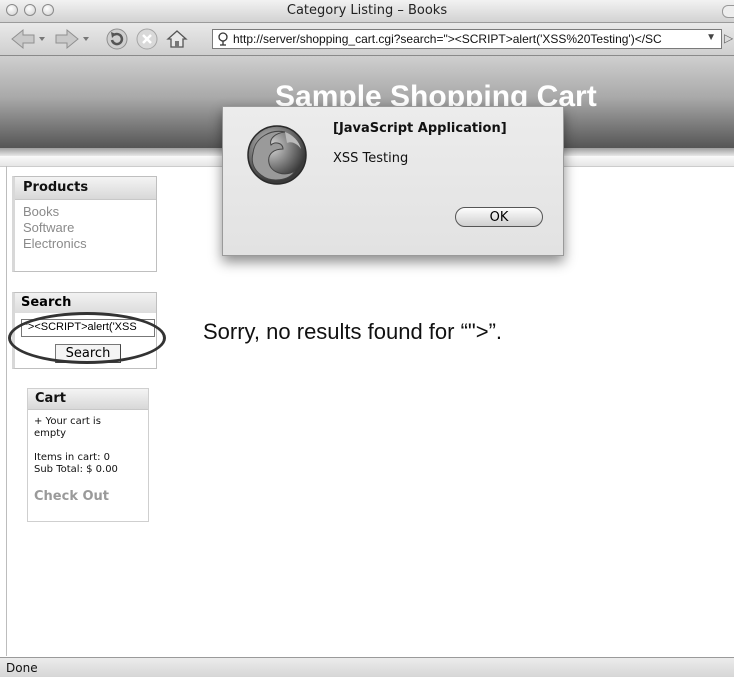 This screenshot has height=677, width=734. What do you see at coordinates (223, 39) in the screenshot?
I see `site-icon` at bounding box center [223, 39].